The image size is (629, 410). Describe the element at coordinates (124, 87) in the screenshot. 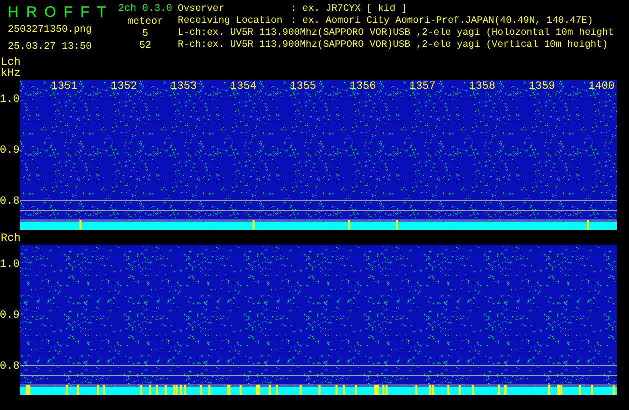

I see `time-label: 1352` at that location.